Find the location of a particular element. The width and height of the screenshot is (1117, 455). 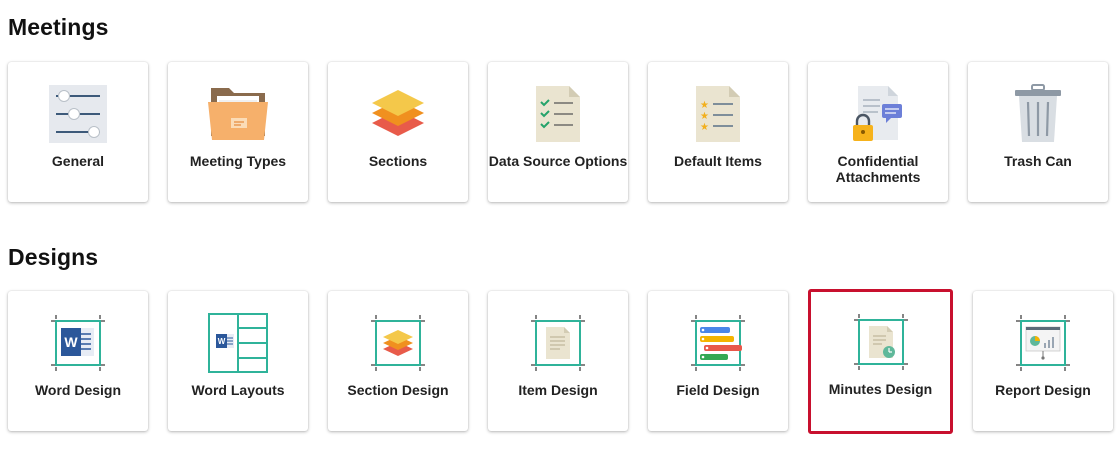

tile-trash-can: Trash Can is located at coordinates (1038, 132).